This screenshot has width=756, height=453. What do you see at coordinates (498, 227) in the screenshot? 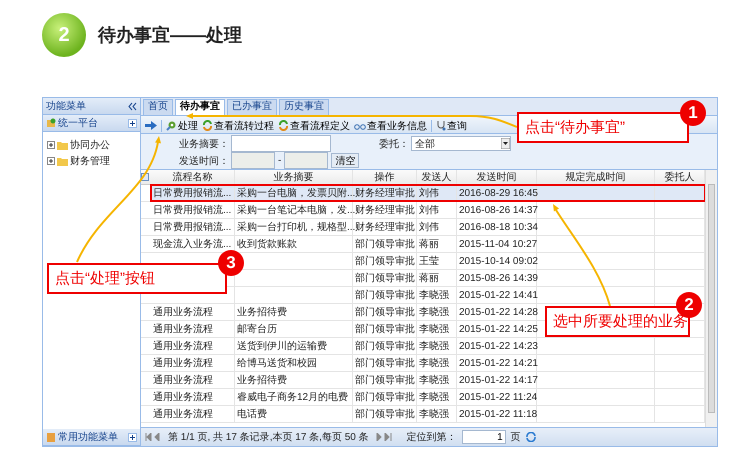
I see `table-cell: 2016-08-18 10:34` at bounding box center [498, 227].